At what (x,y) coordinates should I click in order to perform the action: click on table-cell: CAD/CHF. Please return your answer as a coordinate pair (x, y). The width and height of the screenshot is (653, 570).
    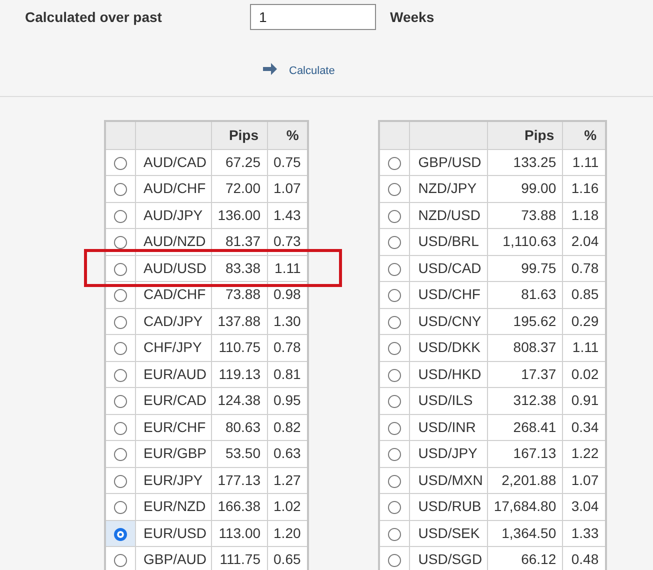
    Looking at the image, I should click on (173, 295).